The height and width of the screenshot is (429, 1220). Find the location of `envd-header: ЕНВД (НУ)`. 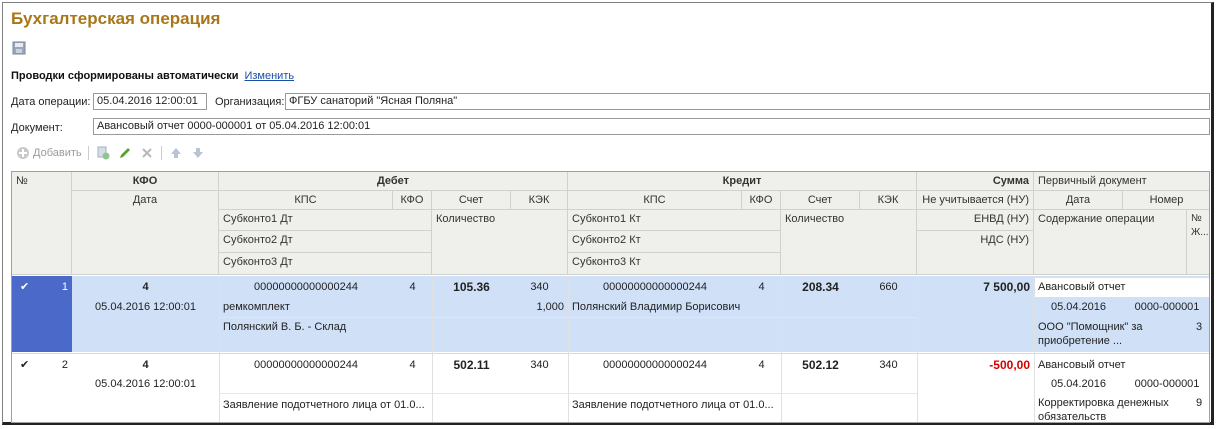

envd-header: ЕНВД (НУ) is located at coordinates (975, 220).